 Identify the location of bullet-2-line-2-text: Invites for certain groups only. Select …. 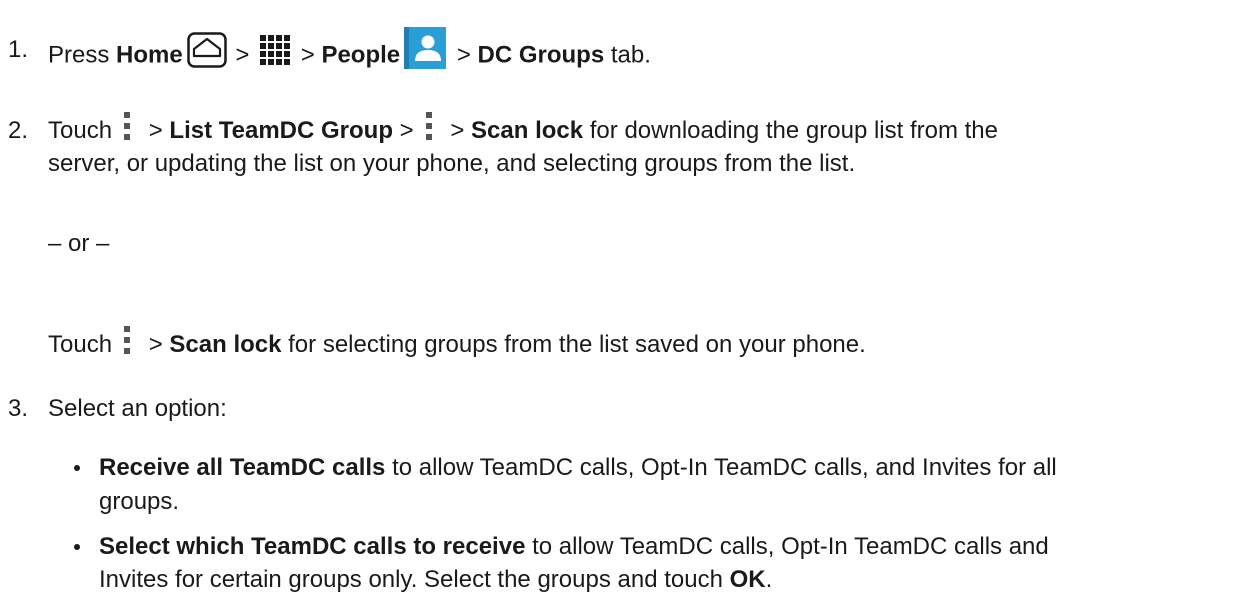
(411, 579).